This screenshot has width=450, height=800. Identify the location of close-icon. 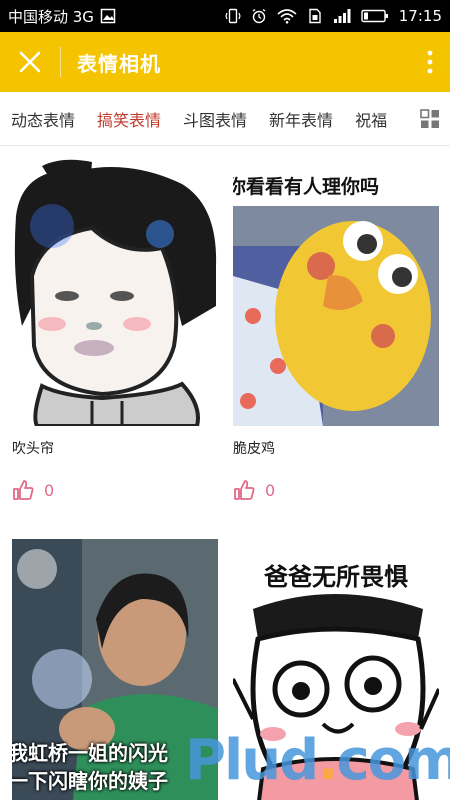
(30, 62).